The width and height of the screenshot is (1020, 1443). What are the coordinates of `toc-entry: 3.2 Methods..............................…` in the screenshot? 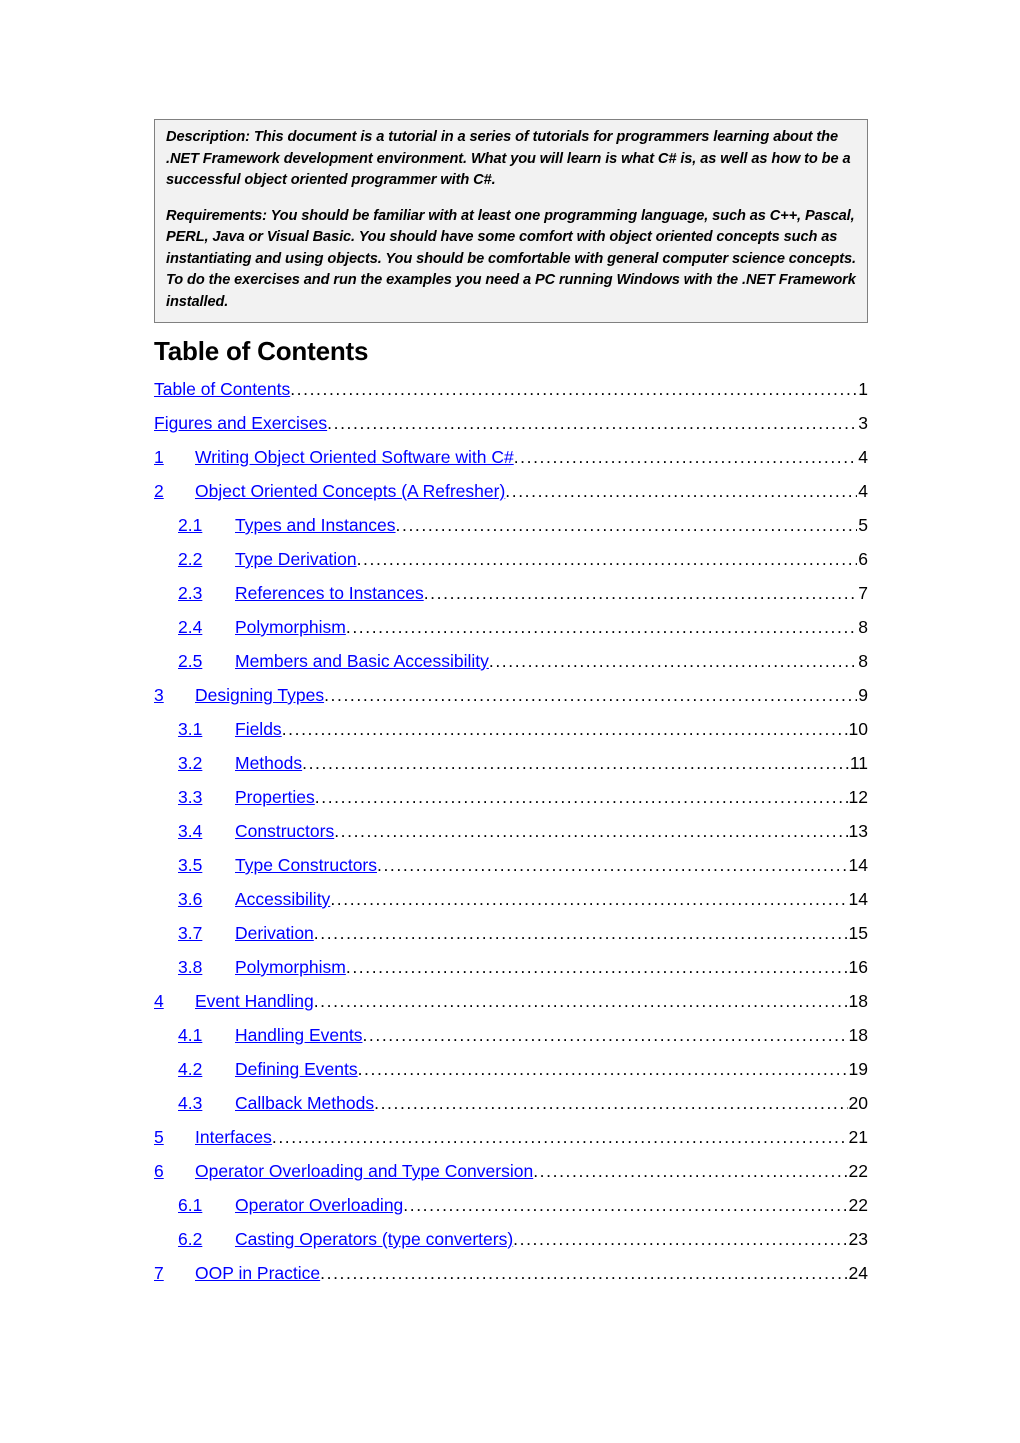 It's located at (511, 763).